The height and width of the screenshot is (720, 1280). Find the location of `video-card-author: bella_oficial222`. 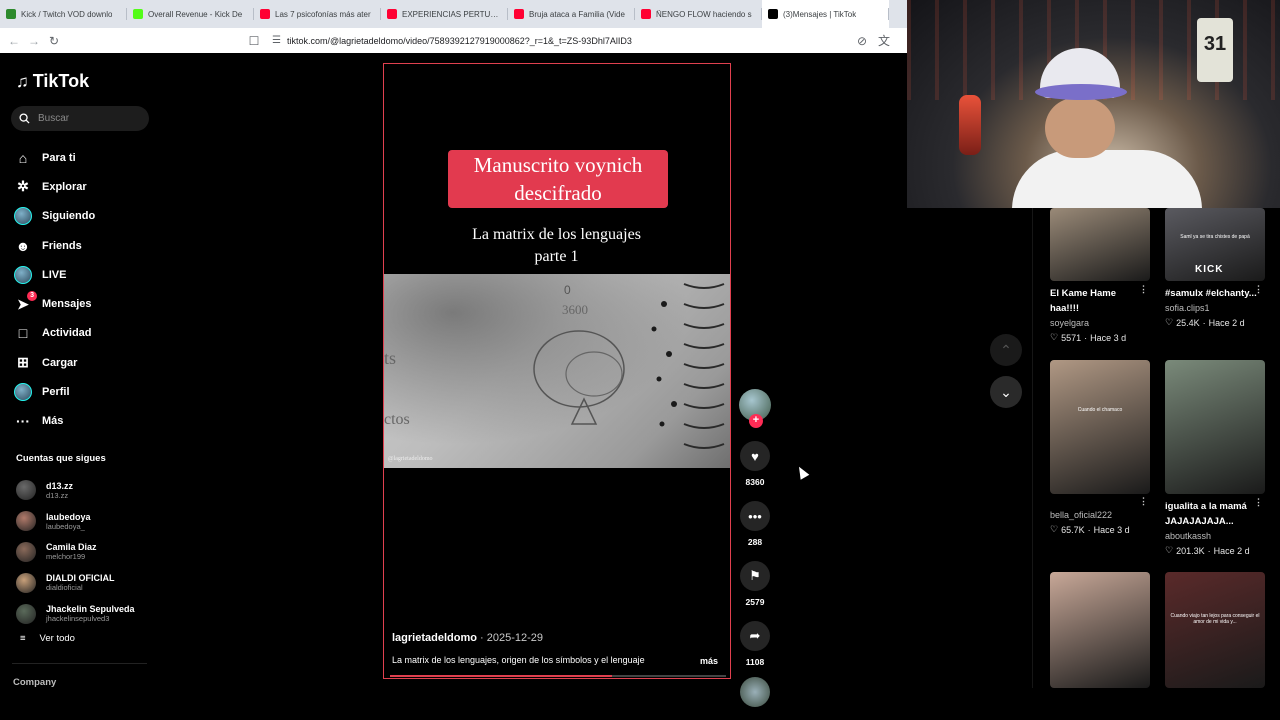

video-card-author: bella_oficial222 is located at coordinates (1100, 515).